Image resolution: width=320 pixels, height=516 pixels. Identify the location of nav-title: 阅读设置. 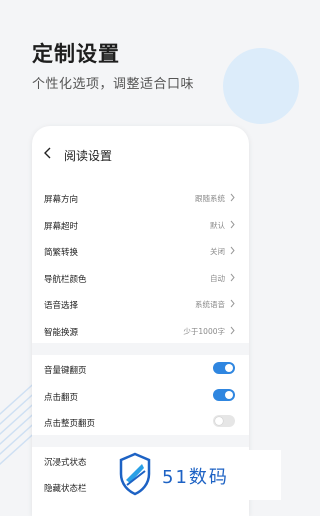
(88, 156).